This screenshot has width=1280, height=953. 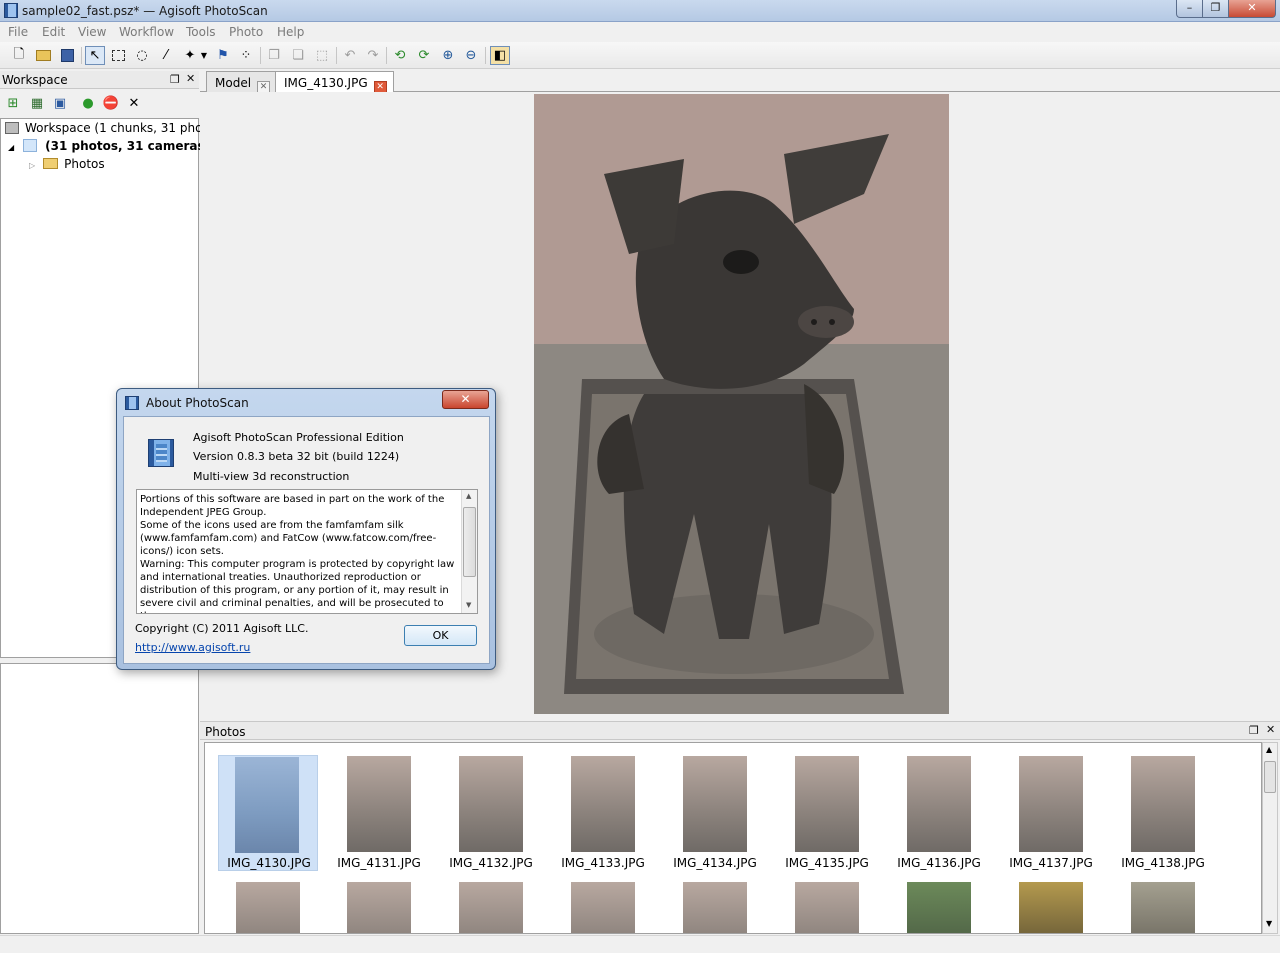 What do you see at coordinates (146, 30) in the screenshot?
I see `menu-workflow: Workflow` at bounding box center [146, 30].